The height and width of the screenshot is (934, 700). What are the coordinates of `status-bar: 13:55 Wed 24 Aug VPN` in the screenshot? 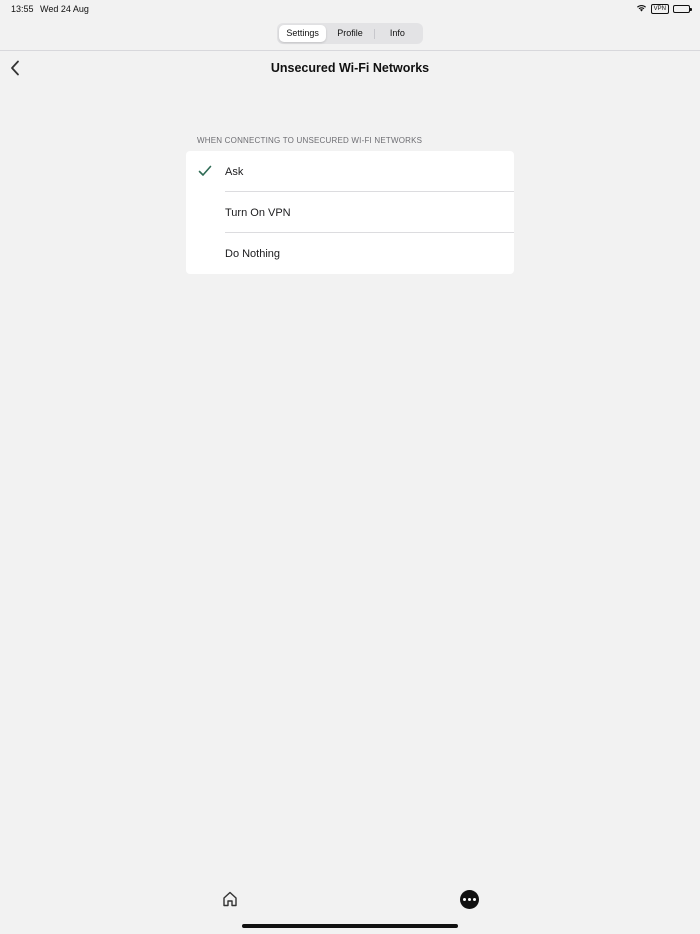 It's located at (350, 9).